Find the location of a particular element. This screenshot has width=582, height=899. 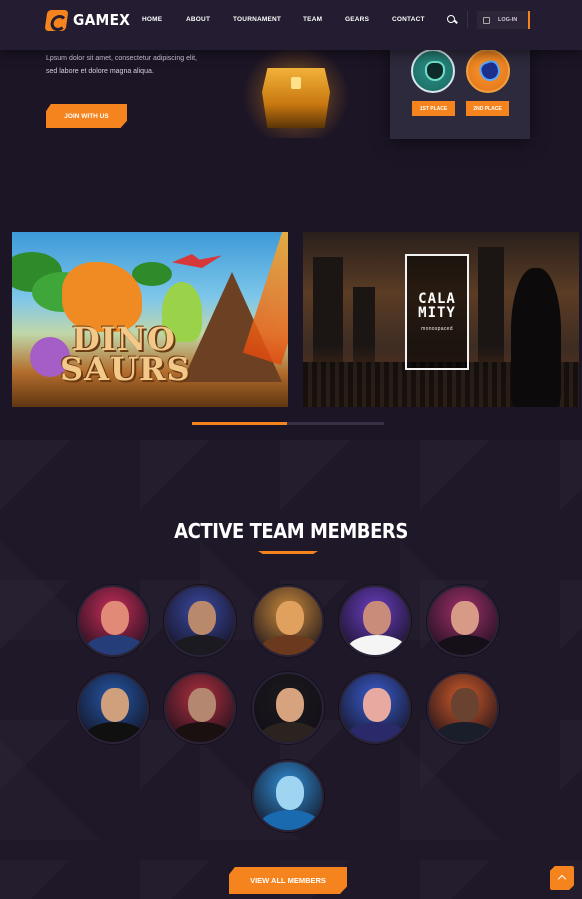

hooded-figure-image is located at coordinates (536, 337).